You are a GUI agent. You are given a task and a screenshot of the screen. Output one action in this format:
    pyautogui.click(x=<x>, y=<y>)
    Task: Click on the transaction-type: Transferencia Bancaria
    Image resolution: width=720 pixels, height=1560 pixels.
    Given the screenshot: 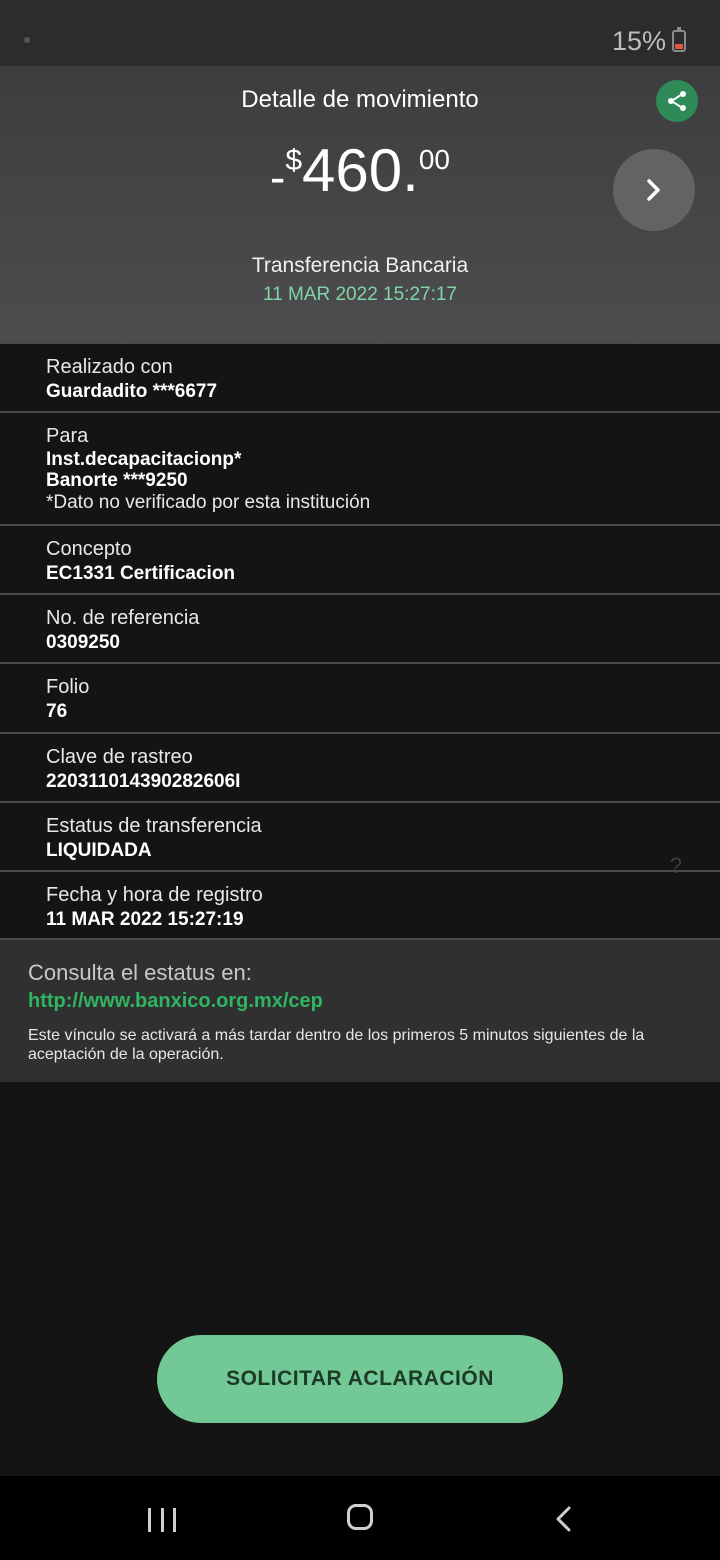 What is the action you would take?
    pyautogui.click(x=360, y=265)
    